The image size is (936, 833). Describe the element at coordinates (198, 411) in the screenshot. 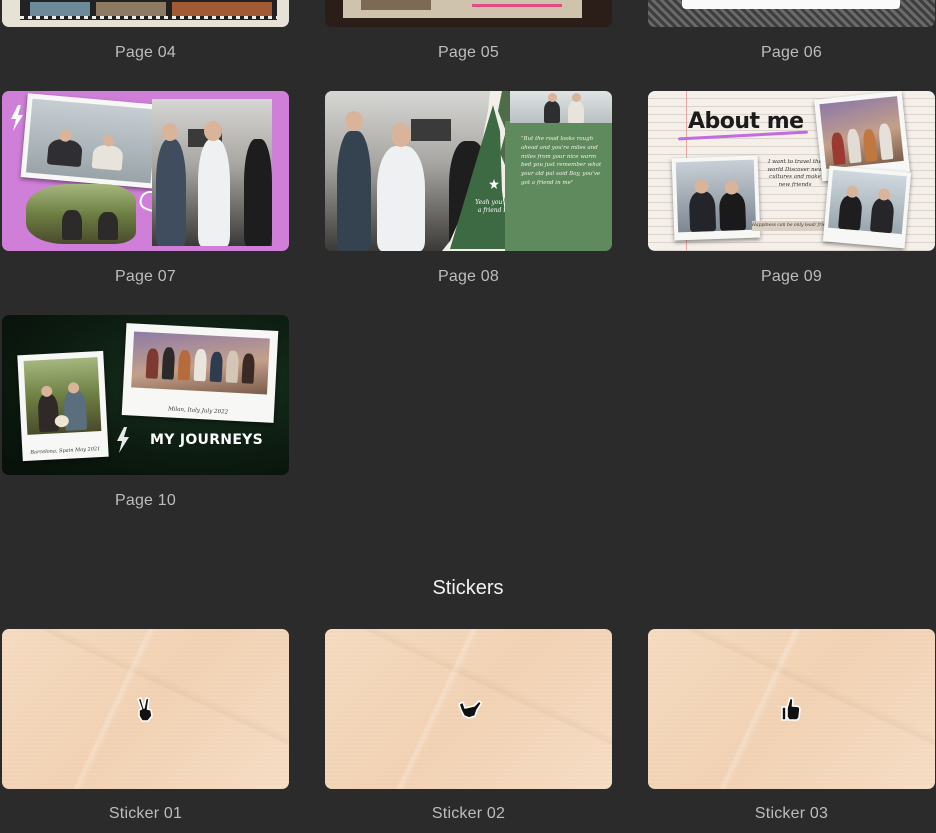

I see `caption-milan: Milan, Italy July 2022` at that location.